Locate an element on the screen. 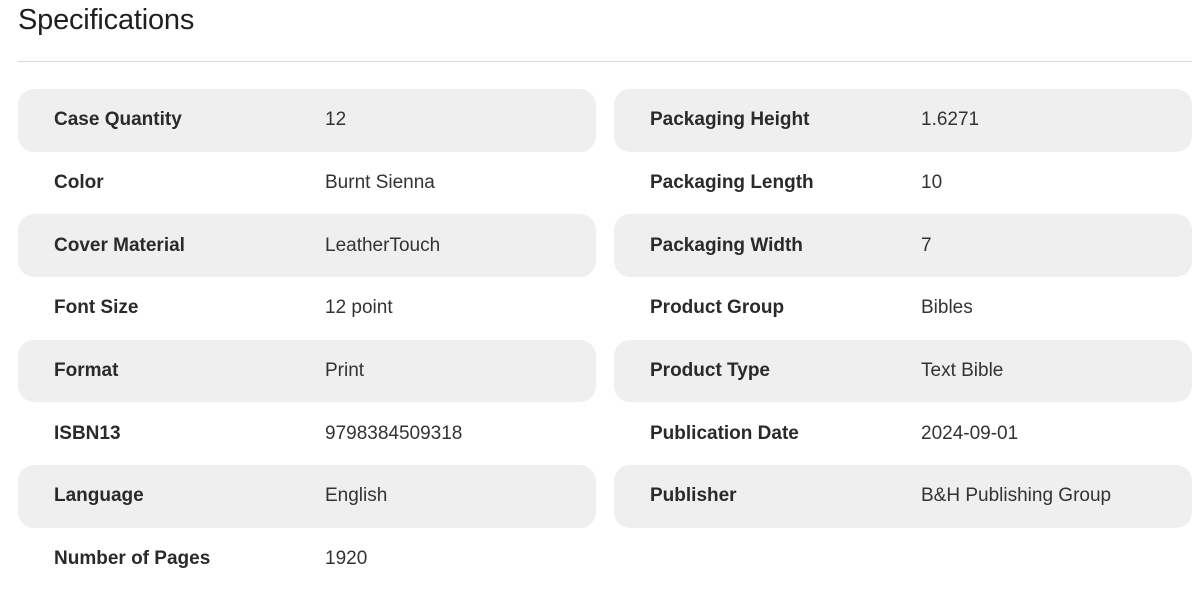 This screenshot has height=592, width=1200. spec-label: Product Type is located at coordinates (710, 371).